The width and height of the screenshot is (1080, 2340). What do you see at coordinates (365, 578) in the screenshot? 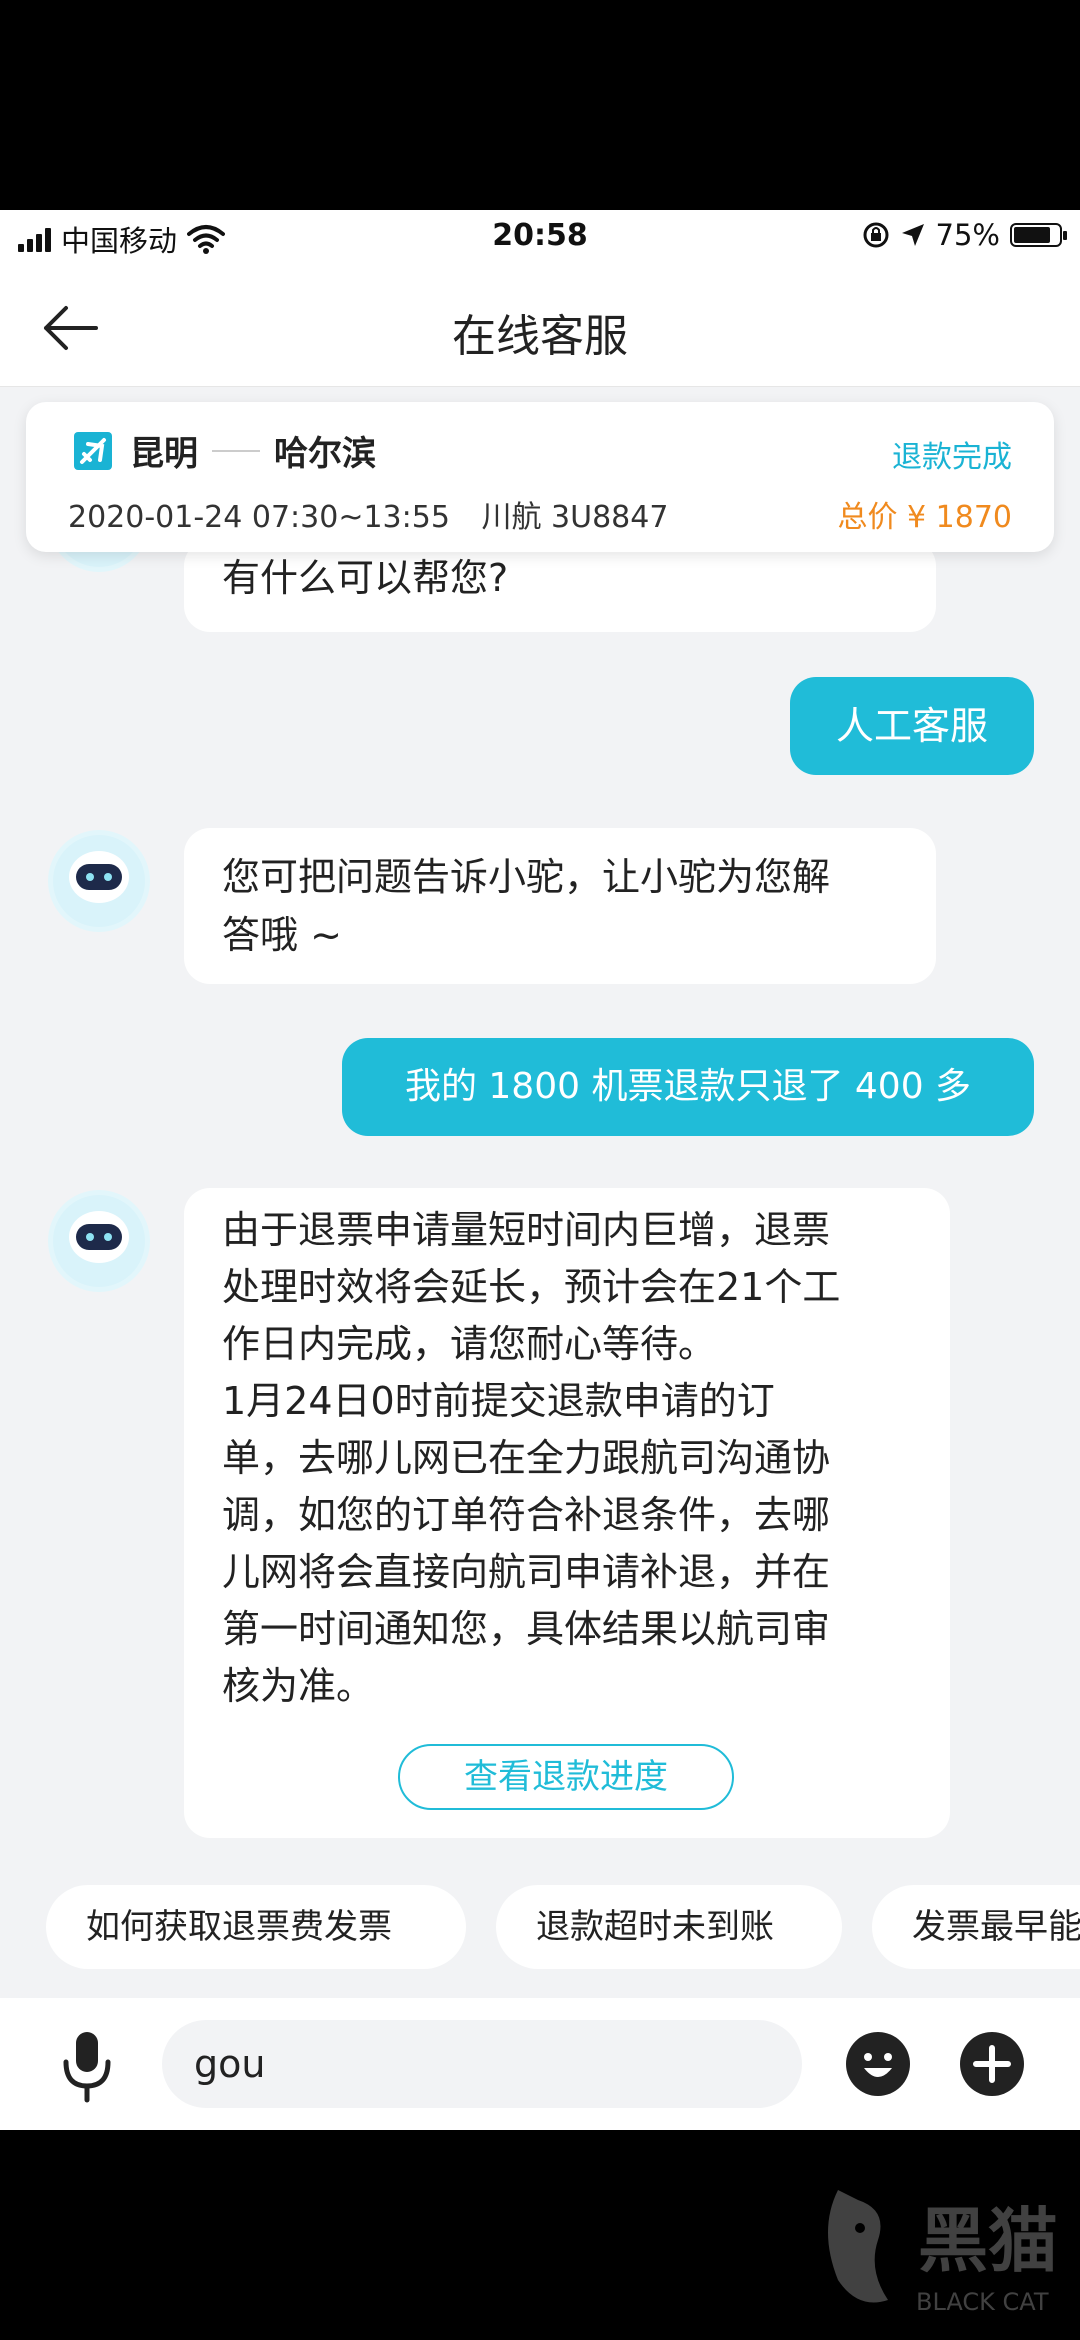
I see `message-text: 有什么可以帮您?` at bounding box center [365, 578].